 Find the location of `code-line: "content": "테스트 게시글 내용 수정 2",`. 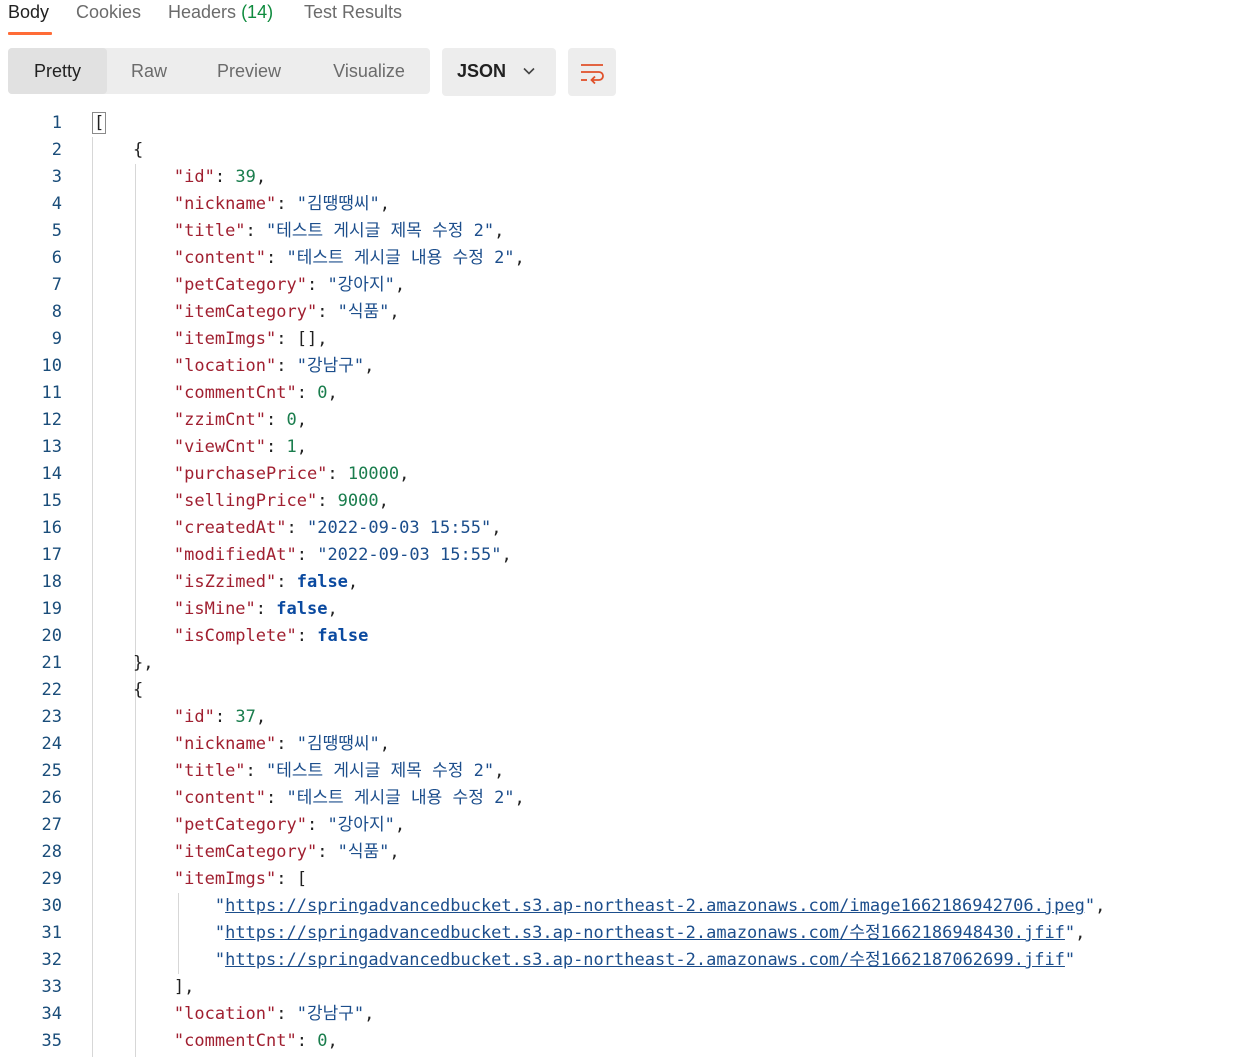

code-line: "content": "테스트 게시글 내용 수정 2", is located at coordinates (598, 798).